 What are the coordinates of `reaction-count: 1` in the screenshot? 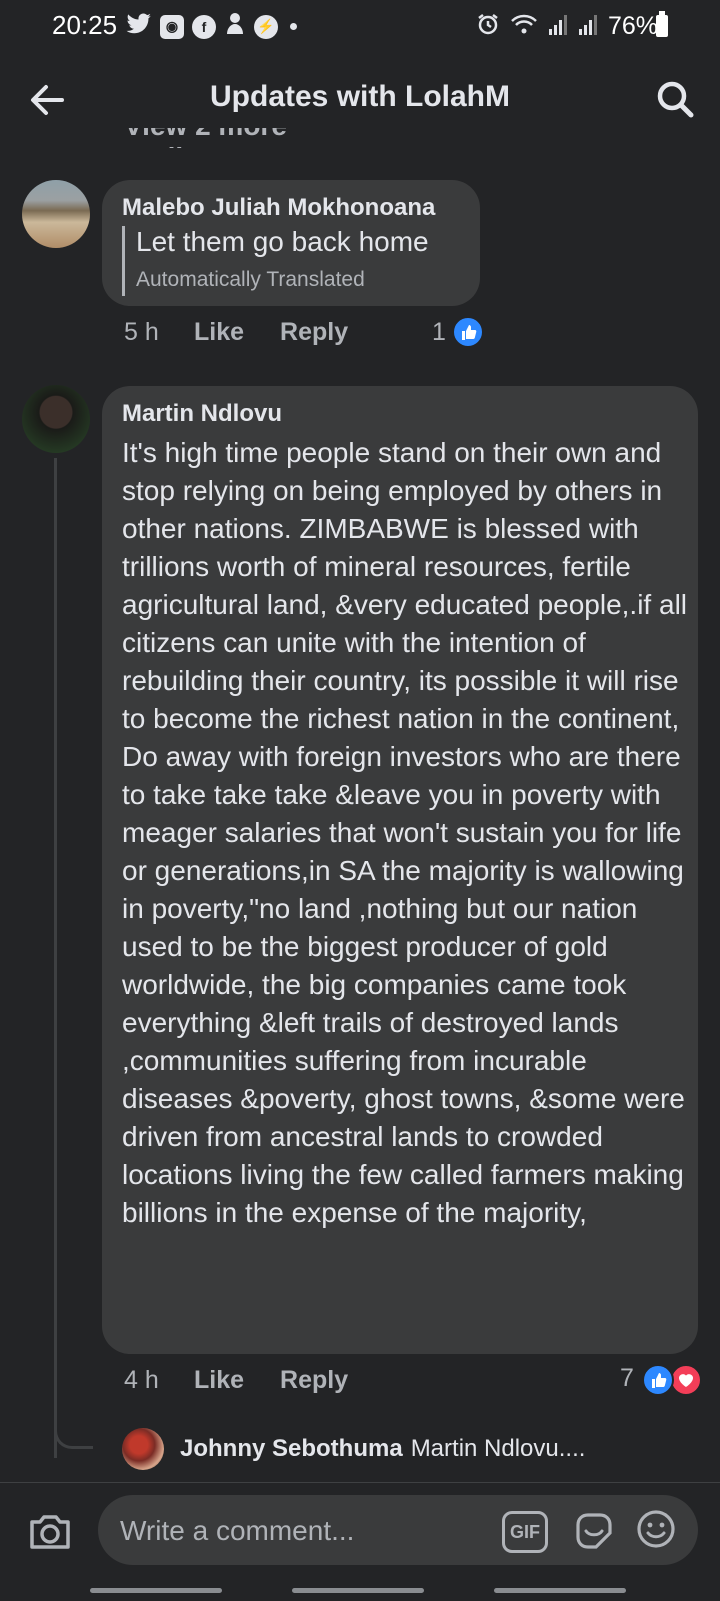 It's located at (439, 332).